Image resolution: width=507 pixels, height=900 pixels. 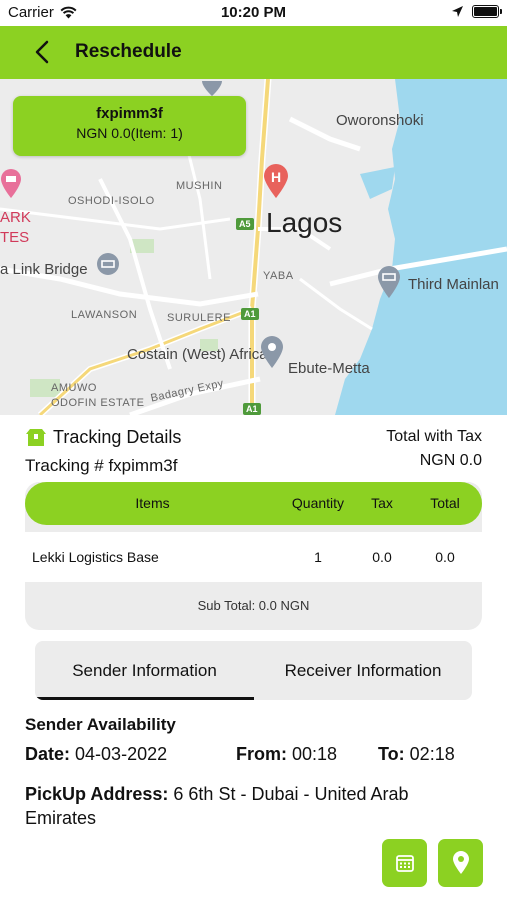 I want to click on location-arrow-icon, so click(x=457, y=11).